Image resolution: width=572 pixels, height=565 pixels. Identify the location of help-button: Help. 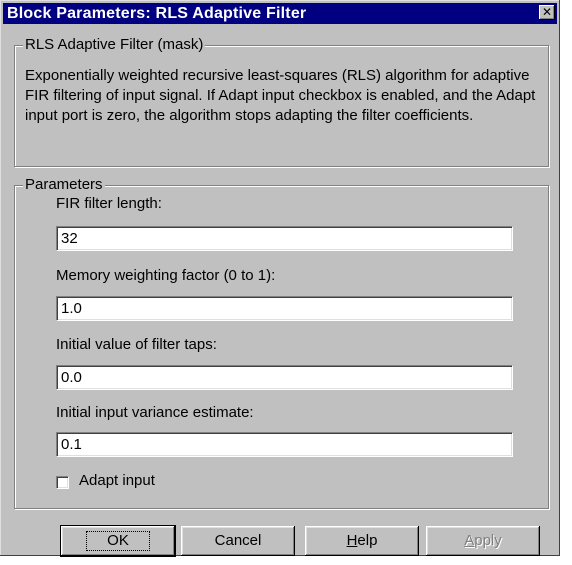
(362, 541).